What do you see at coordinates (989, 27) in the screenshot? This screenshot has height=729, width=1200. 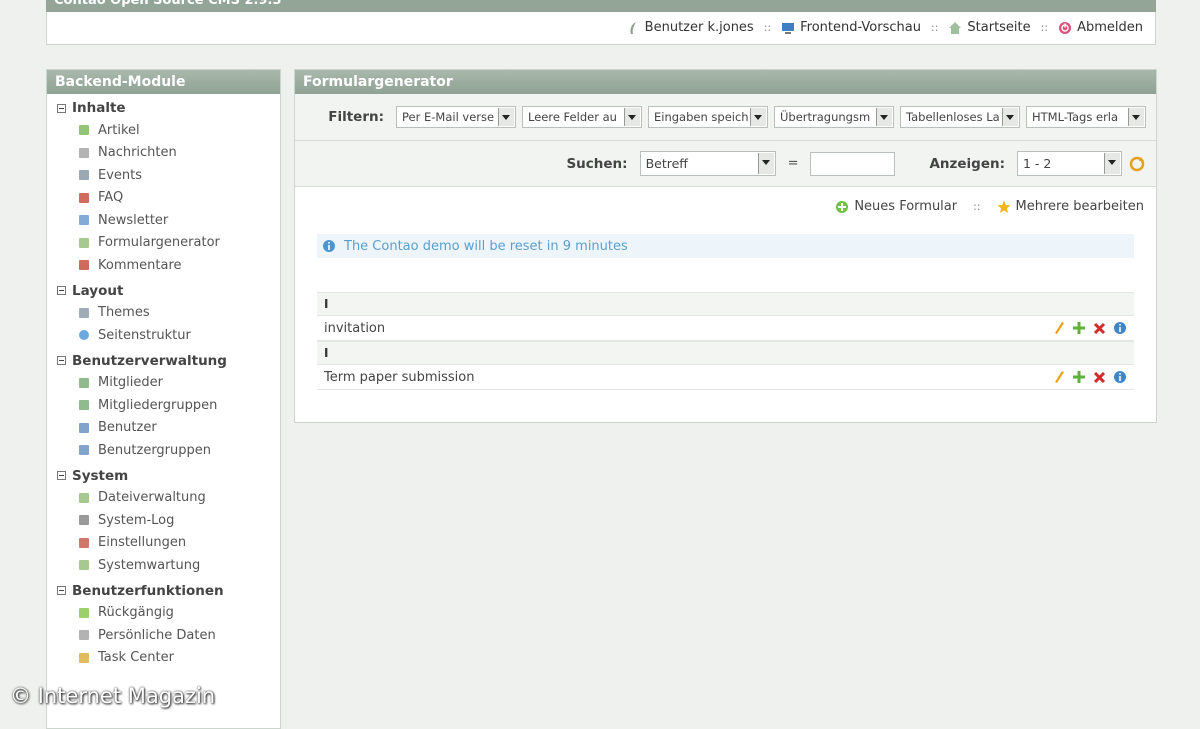 I see `home-link: Startseite` at bounding box center [989, 27].